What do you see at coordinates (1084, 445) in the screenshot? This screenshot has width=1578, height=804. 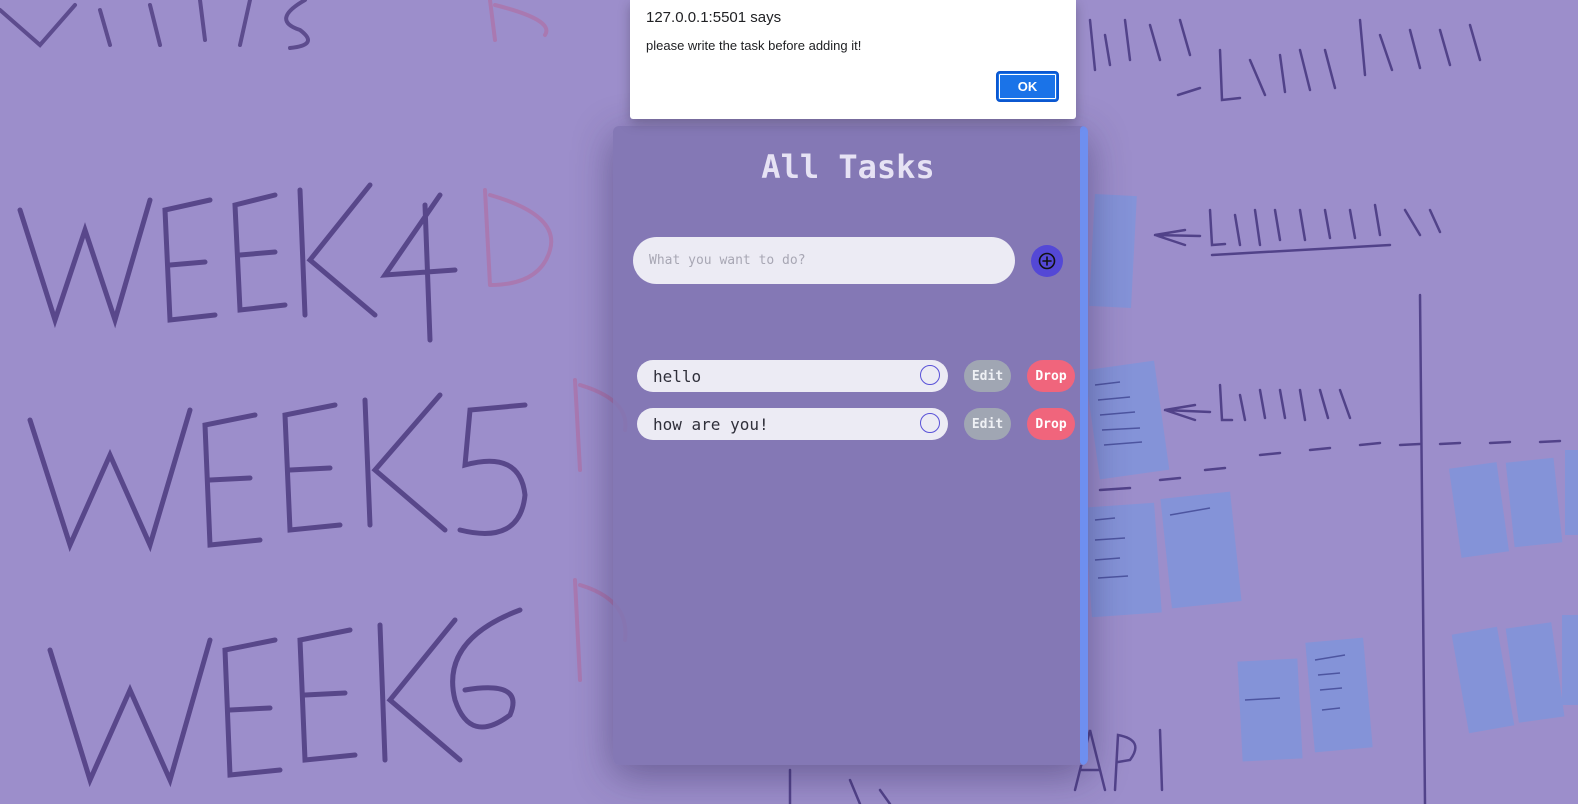 I see `card-scrollbar` at bounding box center [1084, 445].